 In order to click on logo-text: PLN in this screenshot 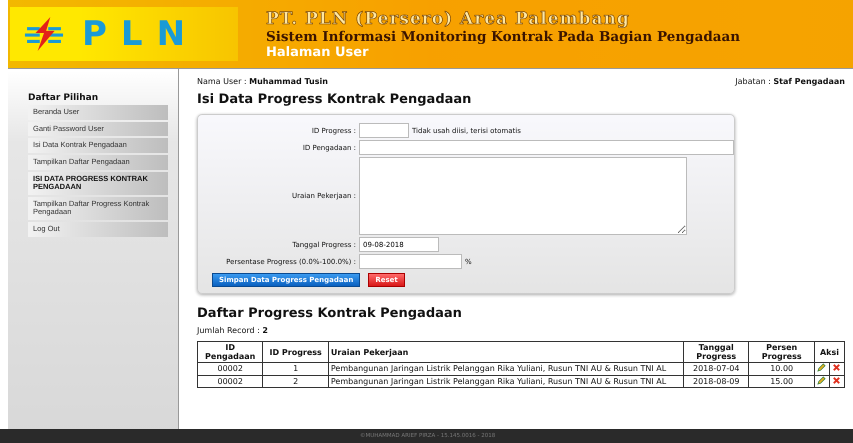, I will do `click(141, 34)`.